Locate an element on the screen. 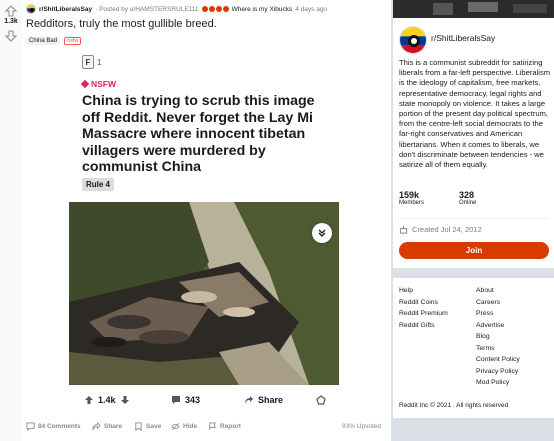 Image resolution: width=554 pixels, height=441 pixels. post-score: 1.3k is located at coordinates (11, 21).